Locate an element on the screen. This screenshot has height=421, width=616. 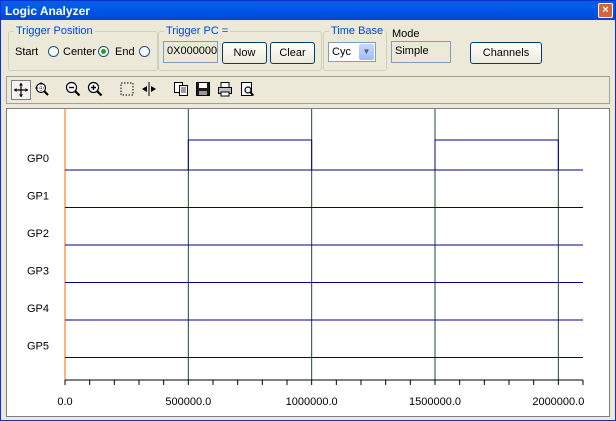
window-title: Logic Analyzer is located at coordinates (47, 11).